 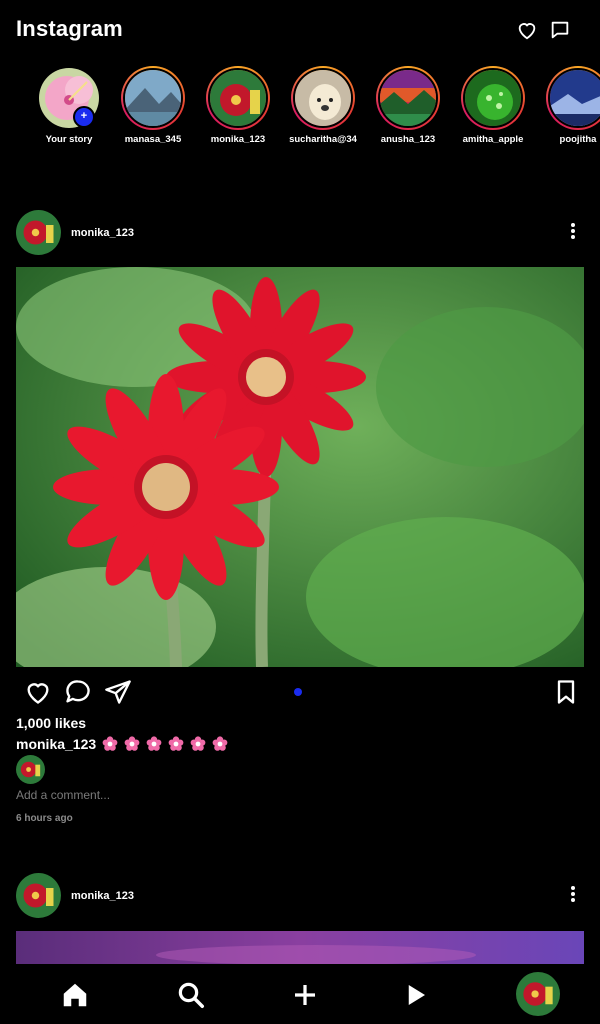 I want to click on post-image, so click(x=300, y=947).